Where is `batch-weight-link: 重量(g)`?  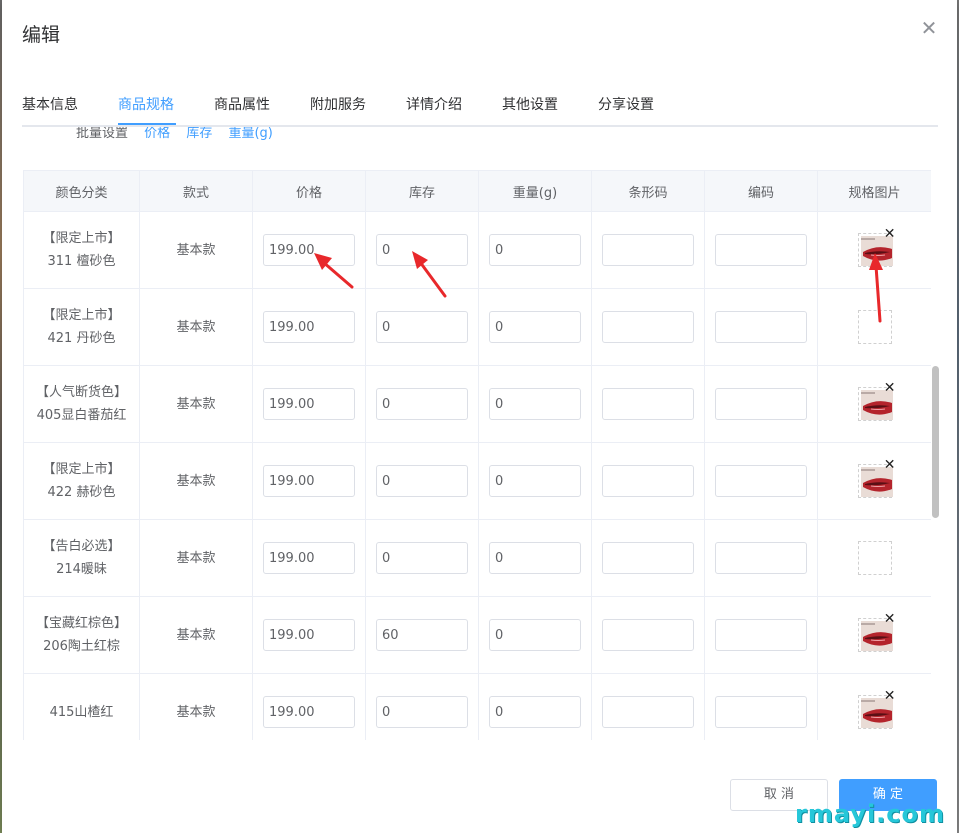 batch-weight-link: 重量(g) is located at coordinates (250, 134).